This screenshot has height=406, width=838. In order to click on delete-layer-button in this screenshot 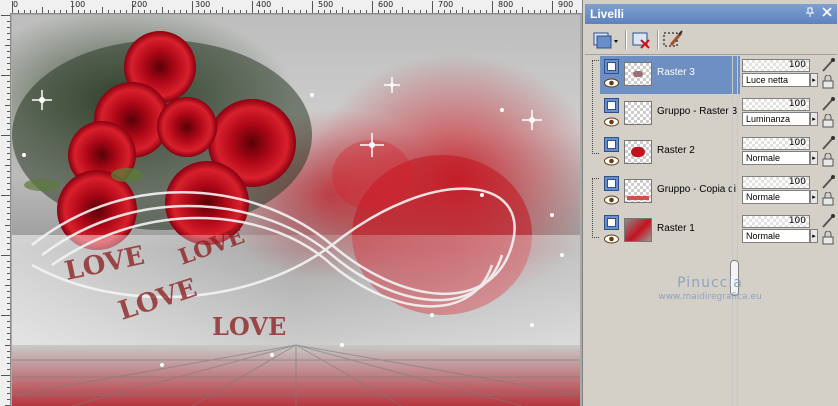, I will do `click(641, 40)`.